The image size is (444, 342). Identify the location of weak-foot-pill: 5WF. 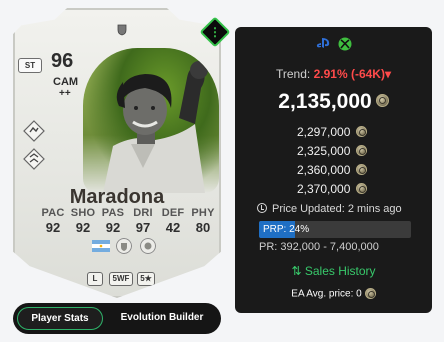
(121, 279).